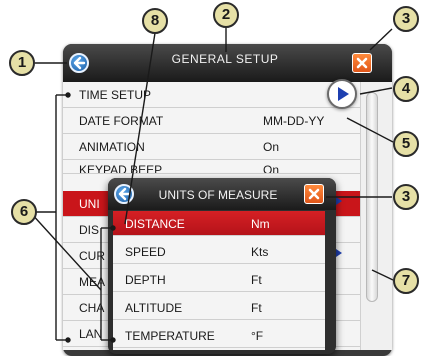 The width and height of the screenshot is (437, 356). I want to click on callout-8: 8, so click(155, 21).